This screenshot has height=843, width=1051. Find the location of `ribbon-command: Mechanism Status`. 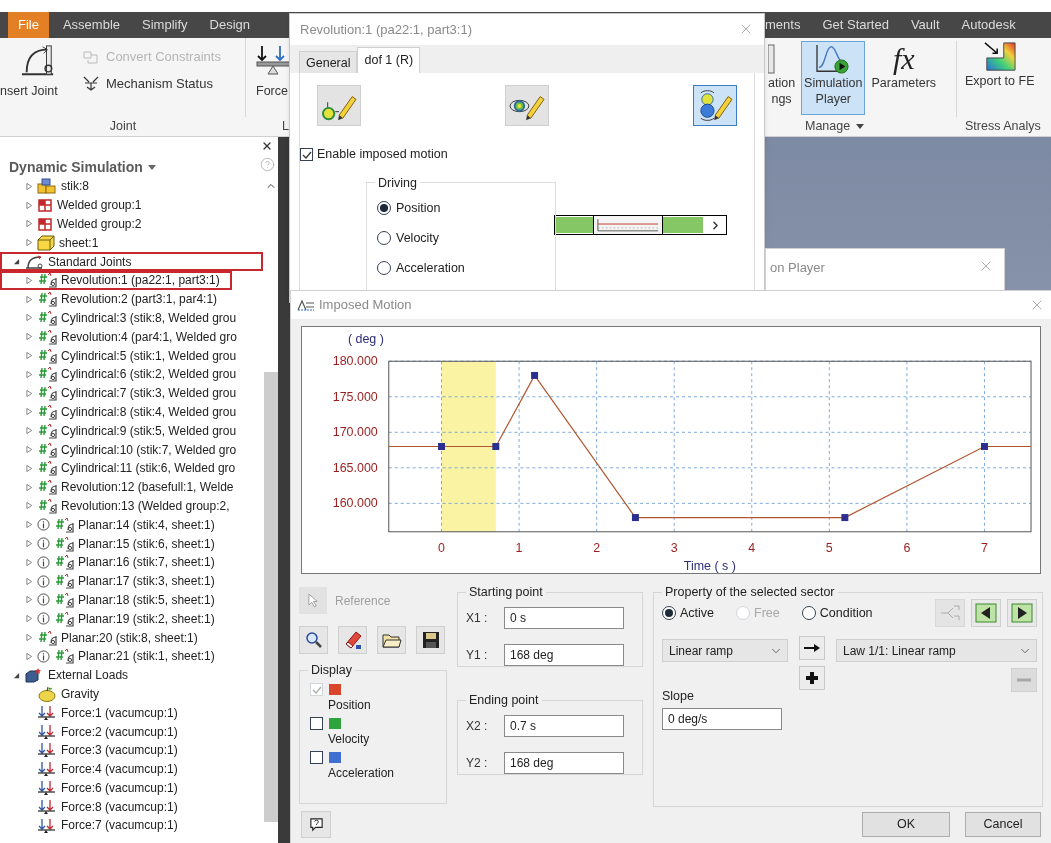

ribbon-command: Mechanism Status is located at coordinates (151, 83).